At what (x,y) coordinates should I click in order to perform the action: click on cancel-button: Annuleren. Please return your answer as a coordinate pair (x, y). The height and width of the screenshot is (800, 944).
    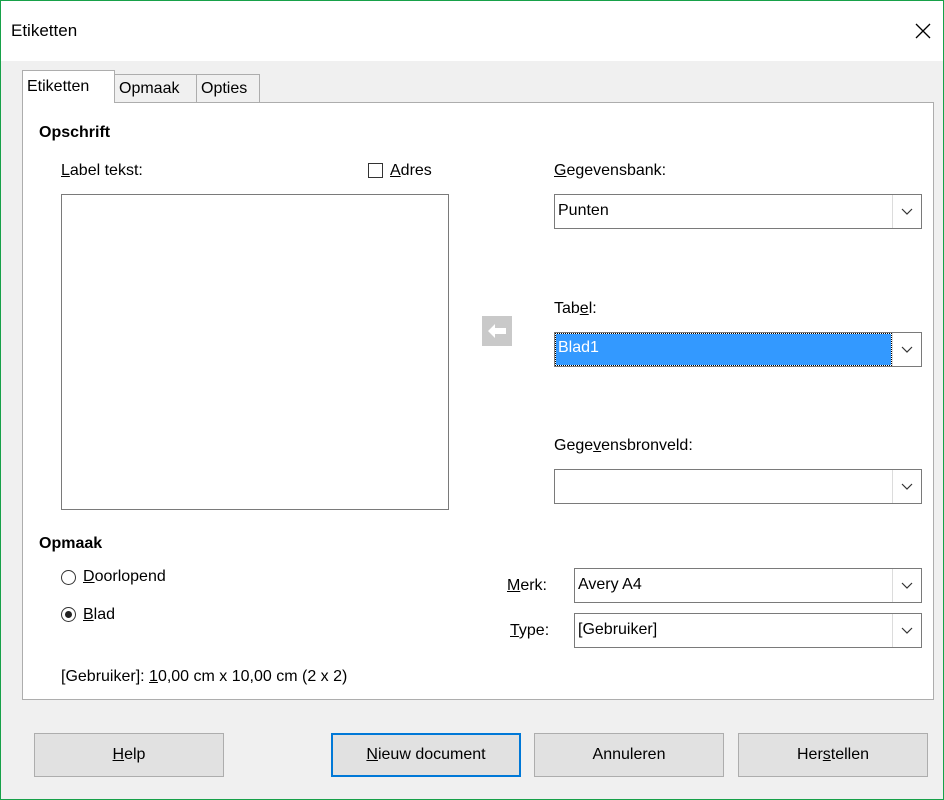
    Looking at the image, I should click on (629, 755).